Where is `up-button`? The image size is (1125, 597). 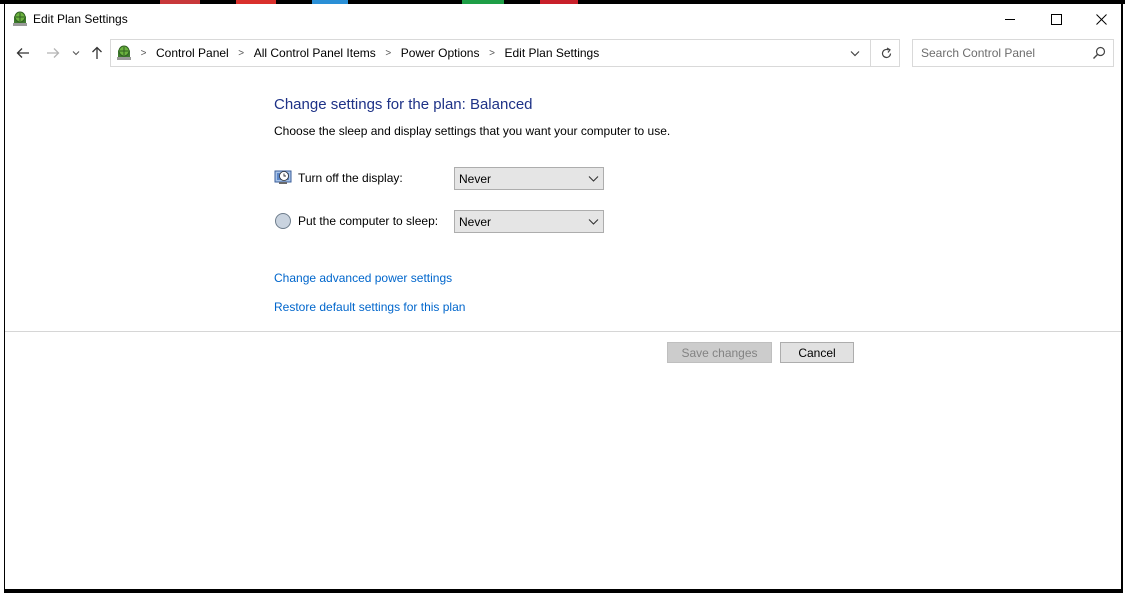
up-button is located at coordinates (97, 53).